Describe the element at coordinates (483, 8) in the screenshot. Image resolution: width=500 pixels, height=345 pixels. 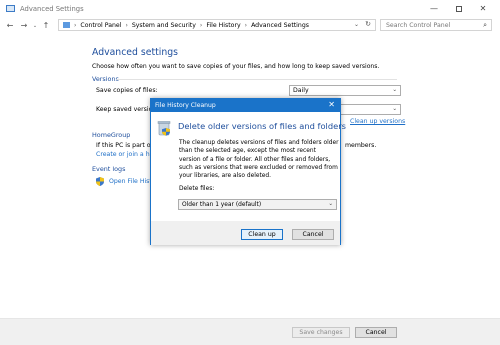
I see `close-window-button: ✕` at that location.